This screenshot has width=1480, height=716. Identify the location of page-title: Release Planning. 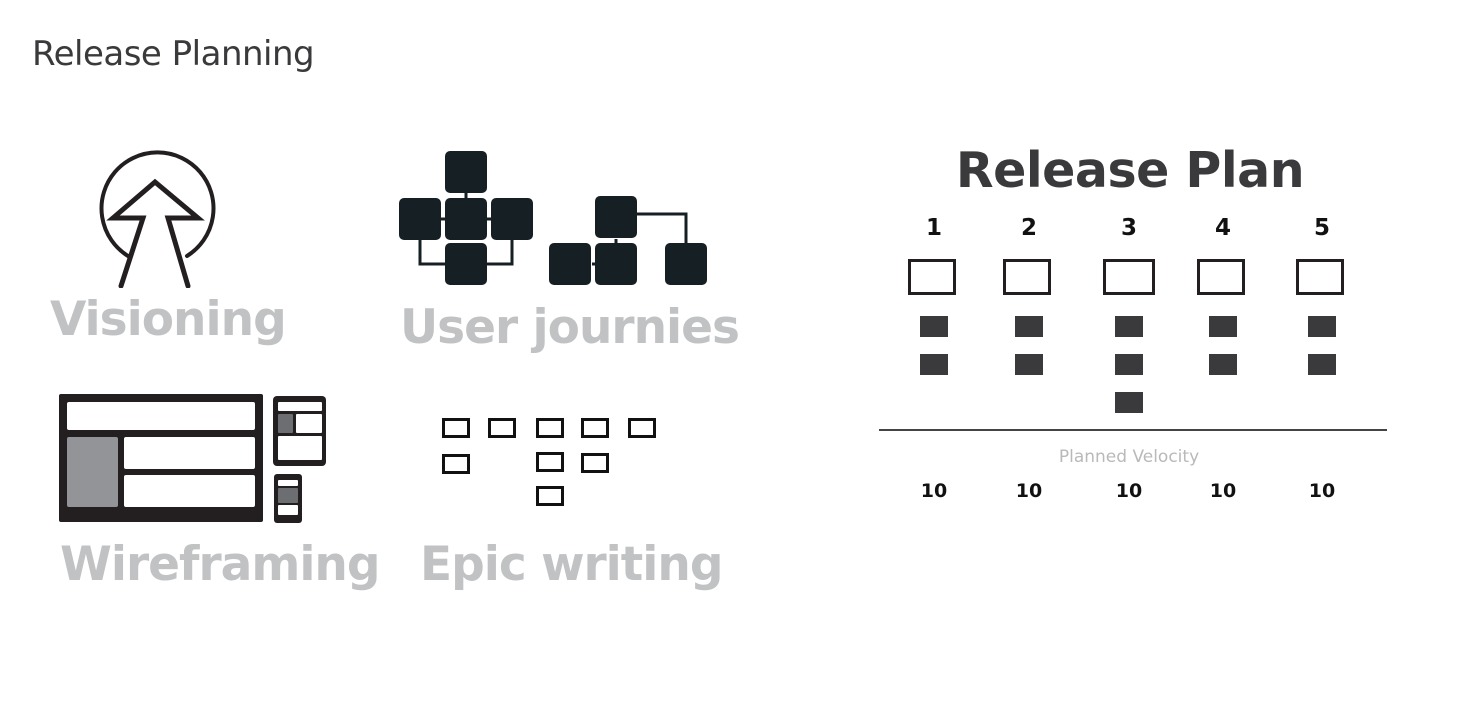
(173, 54).